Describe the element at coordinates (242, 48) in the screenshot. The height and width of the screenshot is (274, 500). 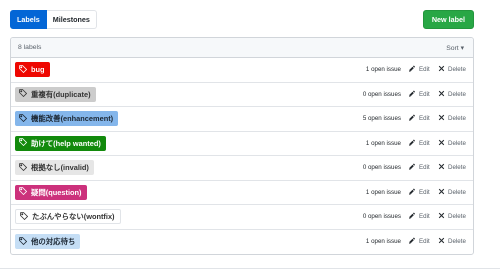
I see `labels-list-header: 8 labels Sort ▾` at that location.